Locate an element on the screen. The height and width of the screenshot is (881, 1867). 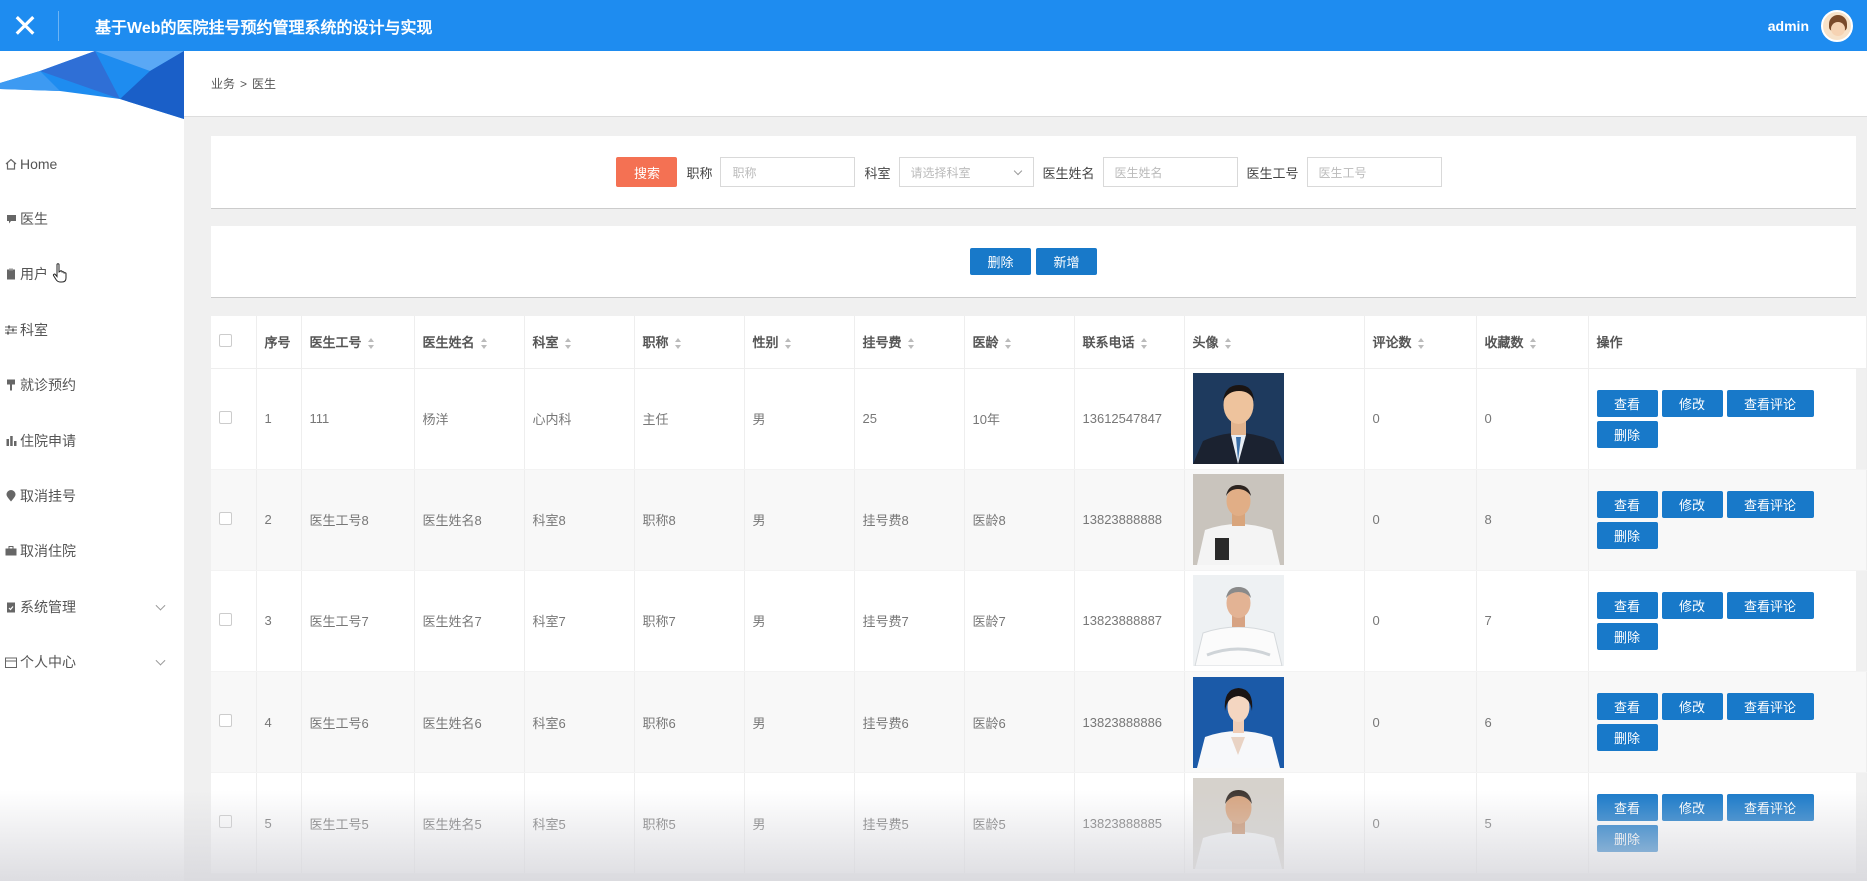
sidebar-item-label: 个人中心 is located at coordinates (48, 662).